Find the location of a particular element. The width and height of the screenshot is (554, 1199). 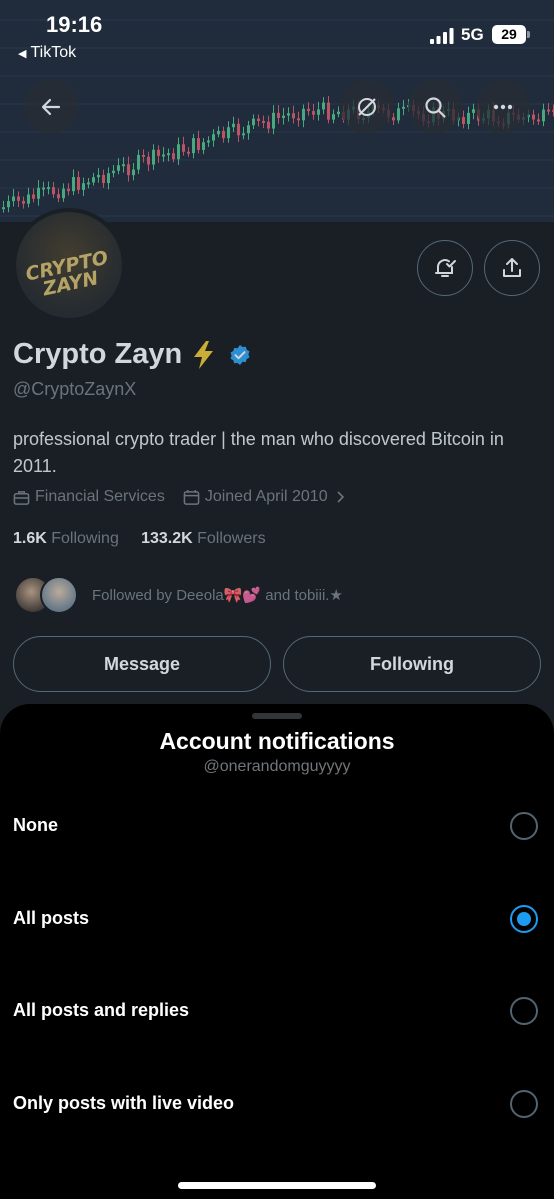

cellular-signal-icon is located at coordinates (442, 36).